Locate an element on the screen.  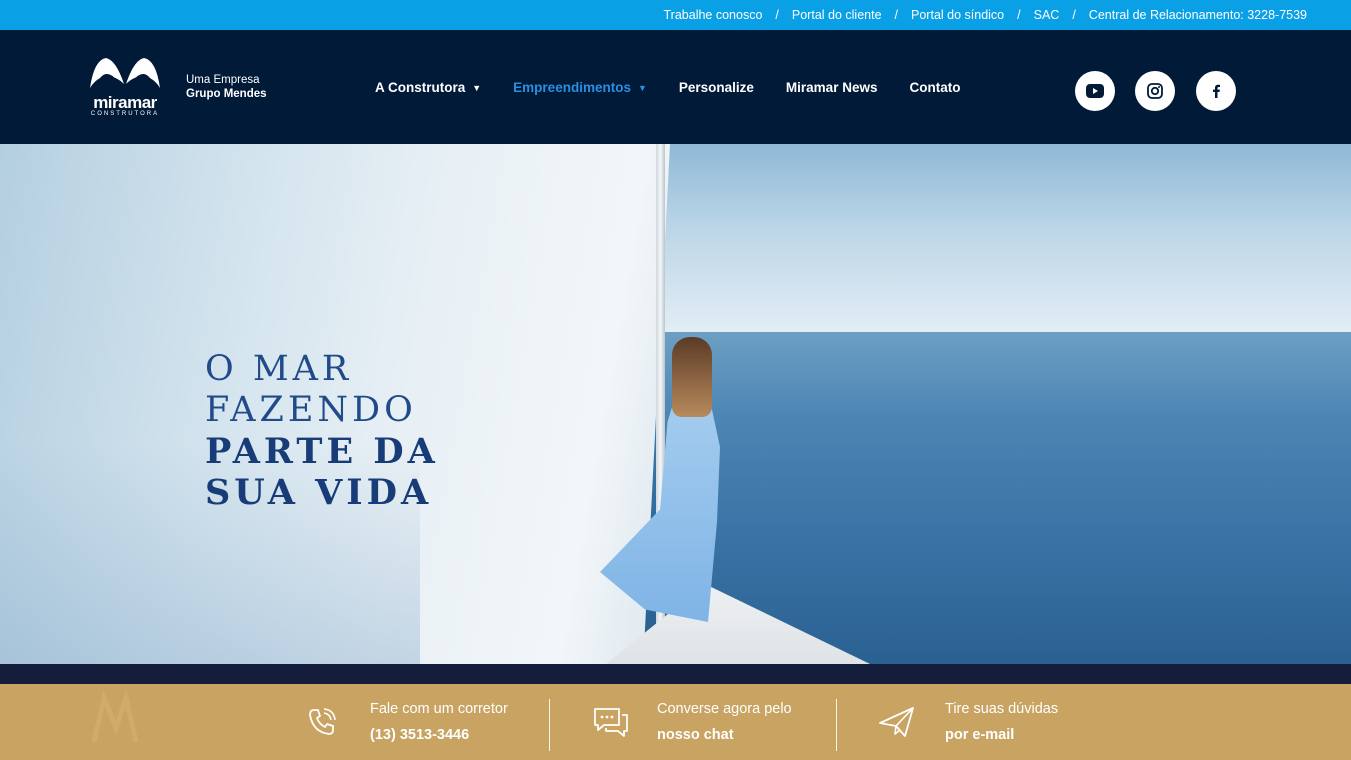
nav-label: Empreendimentos is located at coordinates (572, 87).